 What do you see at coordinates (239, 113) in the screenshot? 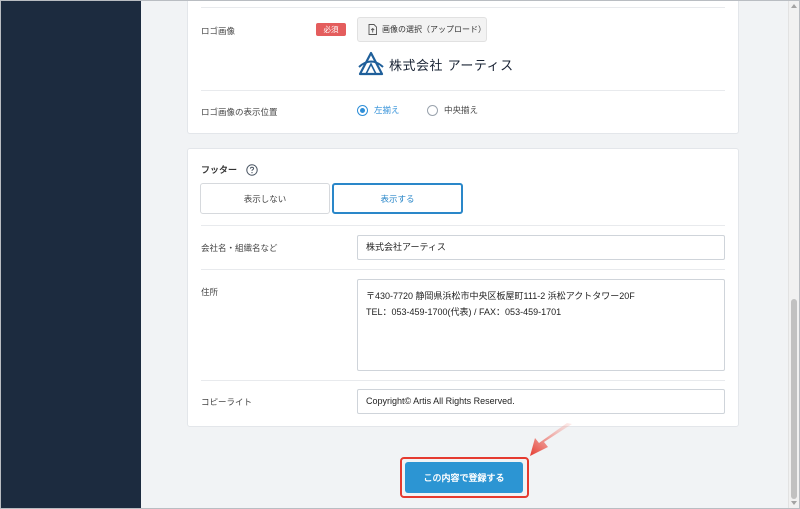
I see `logo-position-label: ロゴ画像の表示位置` at bounding box center [239, 113].